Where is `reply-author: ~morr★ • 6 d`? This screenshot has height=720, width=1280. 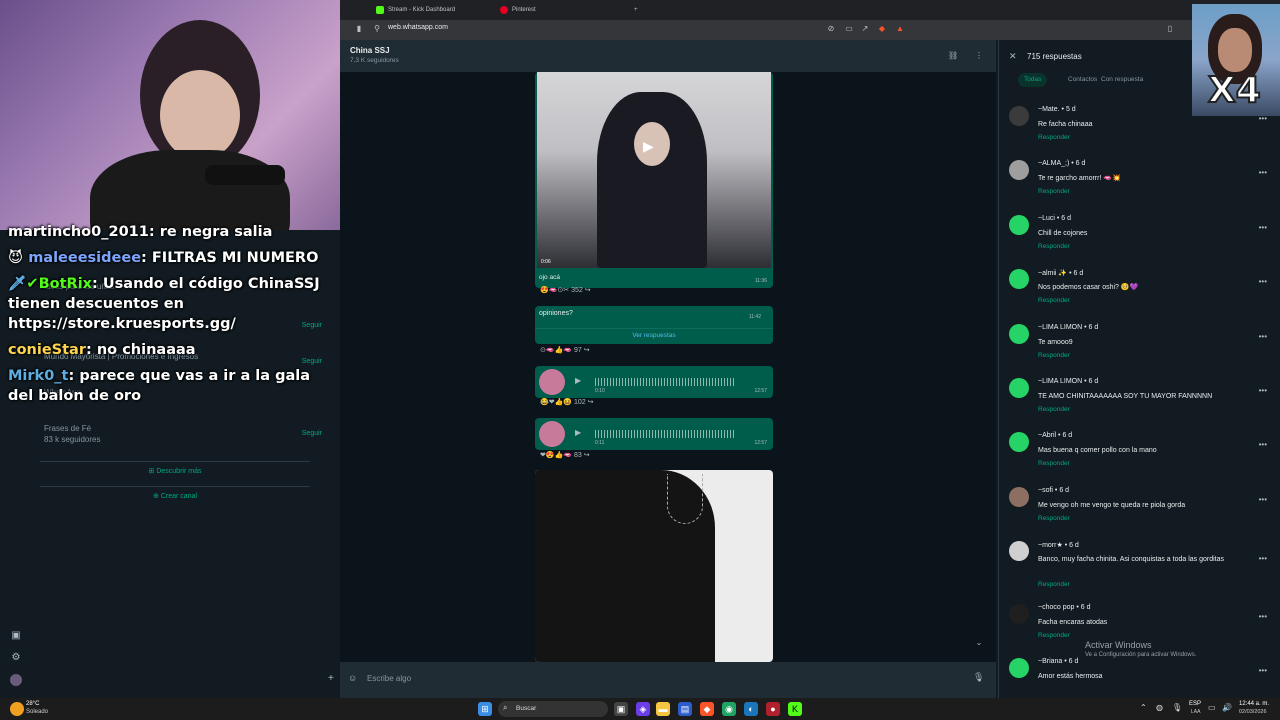
reply-author: ~morr★ • 6 d is located at coordinates (1058, 545).